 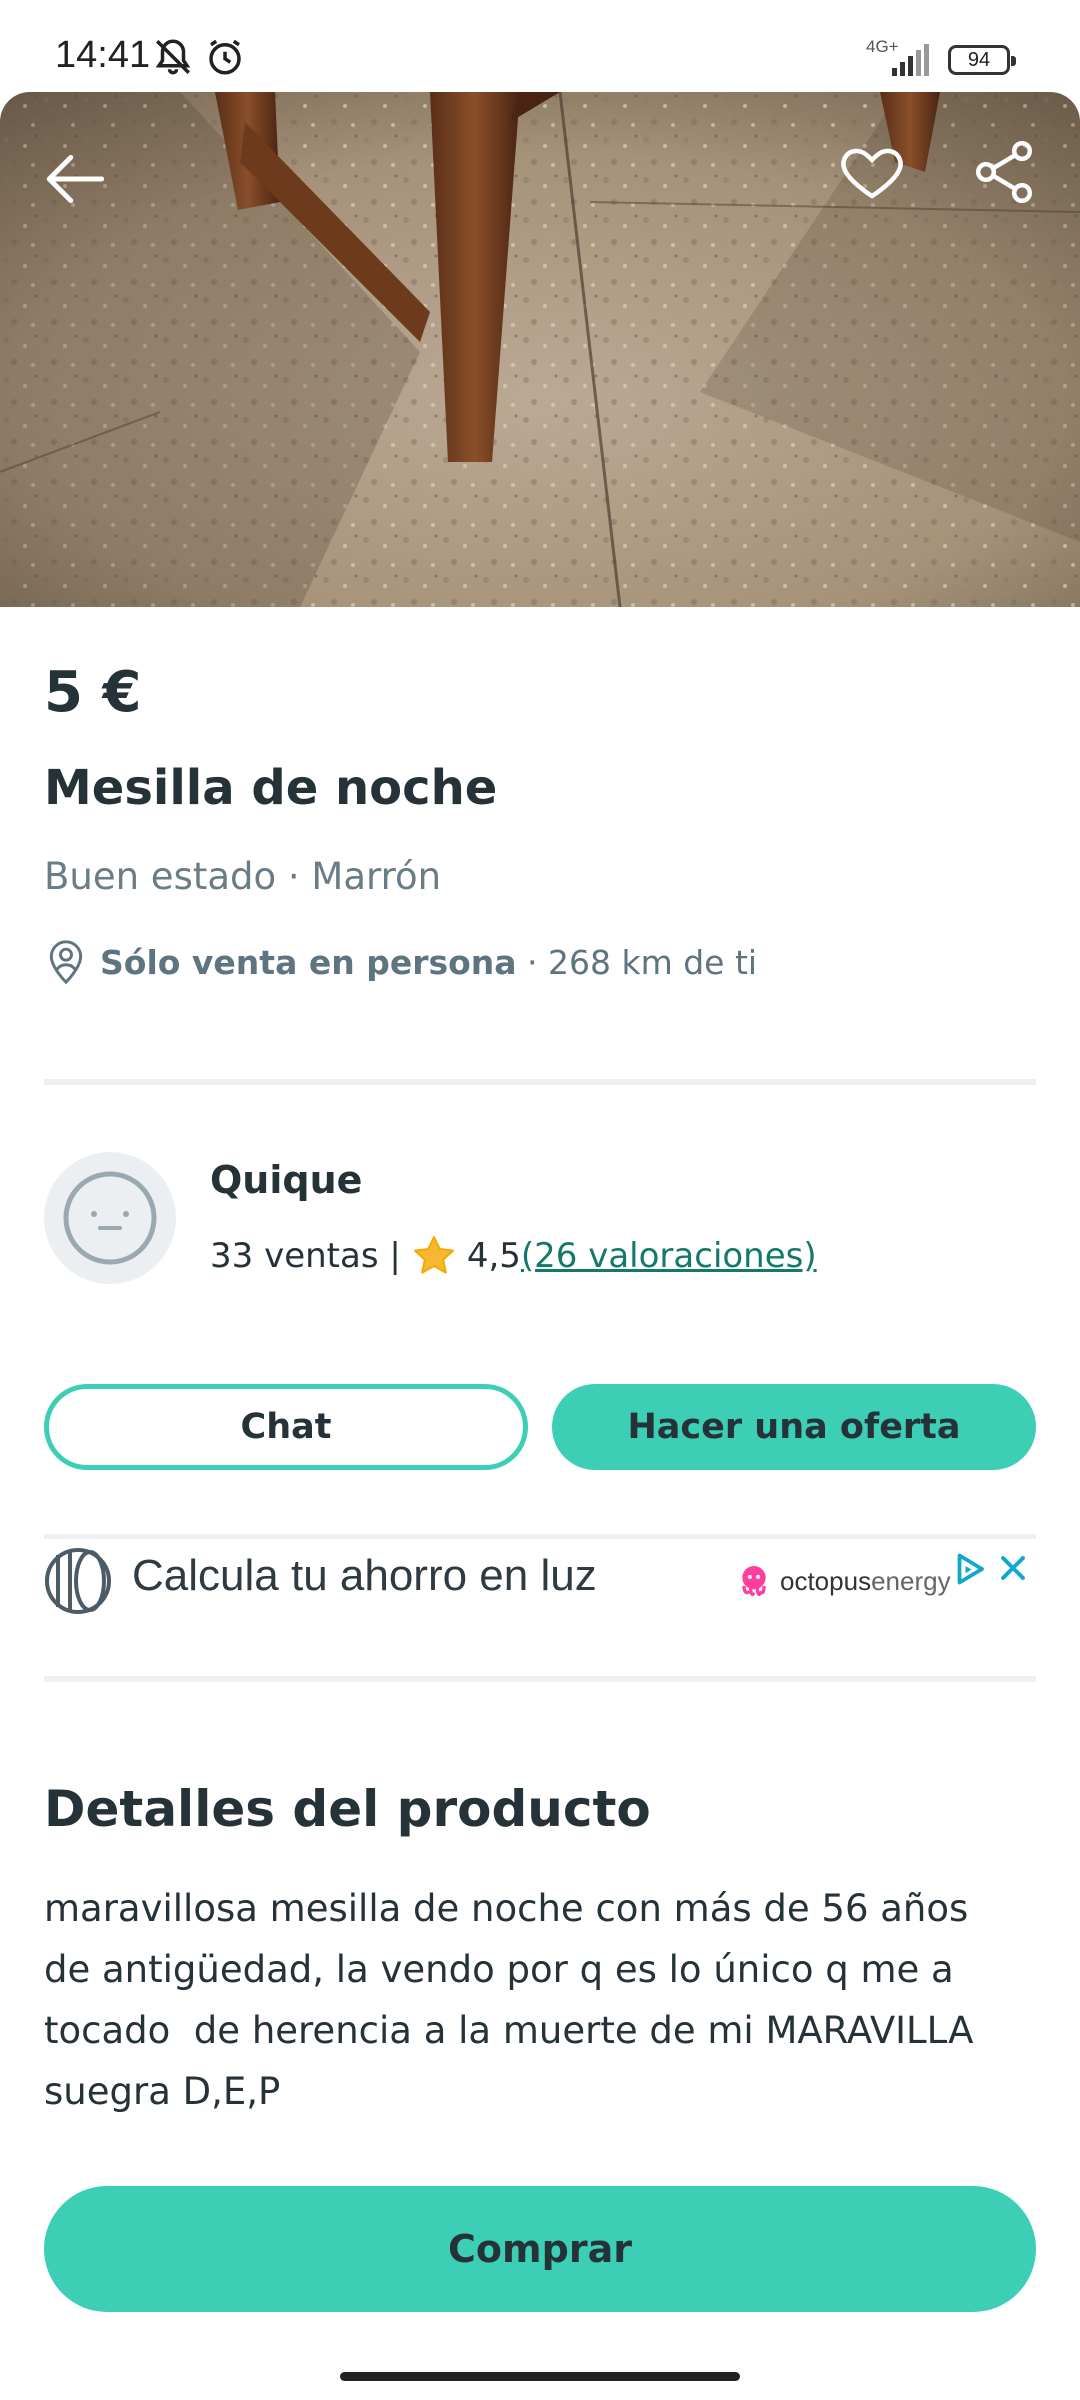 What do you see at coordinates (910, 60) in the screenshot?
I see `signal-icon` at bounding box center [910, 60].